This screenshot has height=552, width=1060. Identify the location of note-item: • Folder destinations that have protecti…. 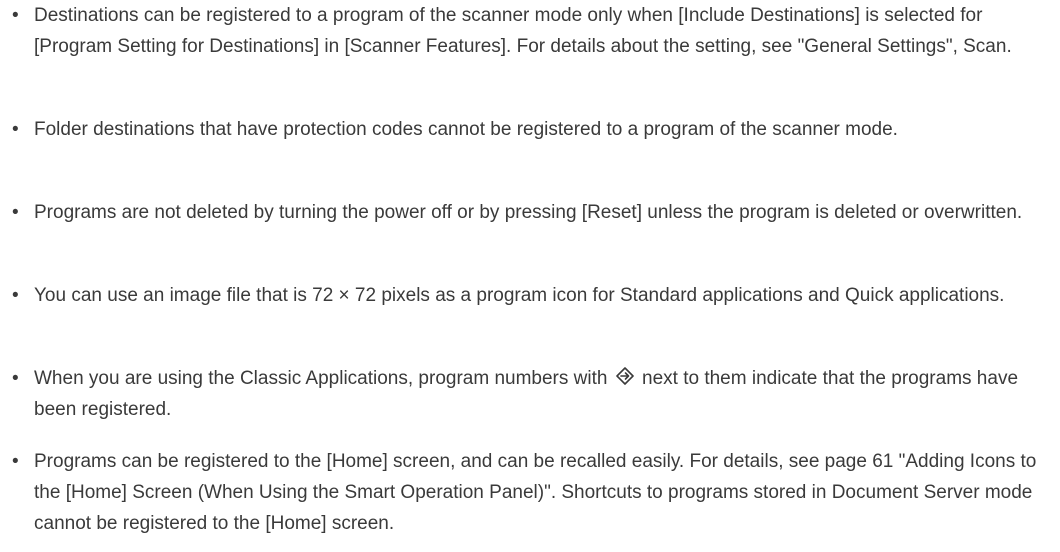
(456, 129).